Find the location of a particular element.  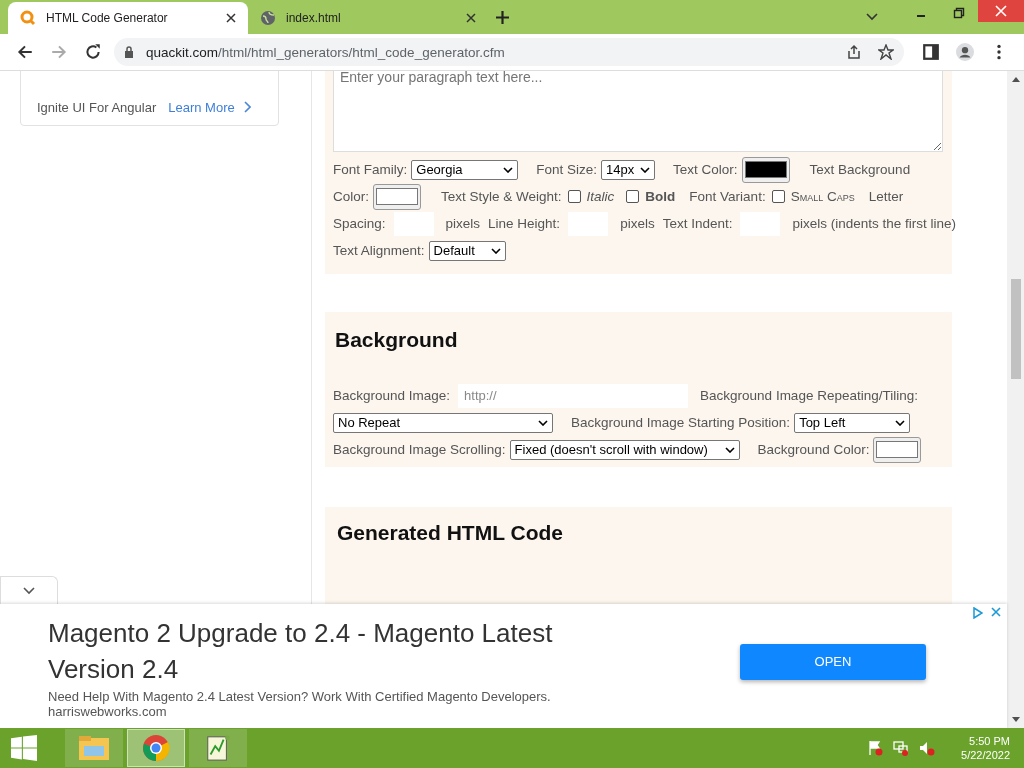

checkbox-label: Italic is located at coordinates (600, 196).